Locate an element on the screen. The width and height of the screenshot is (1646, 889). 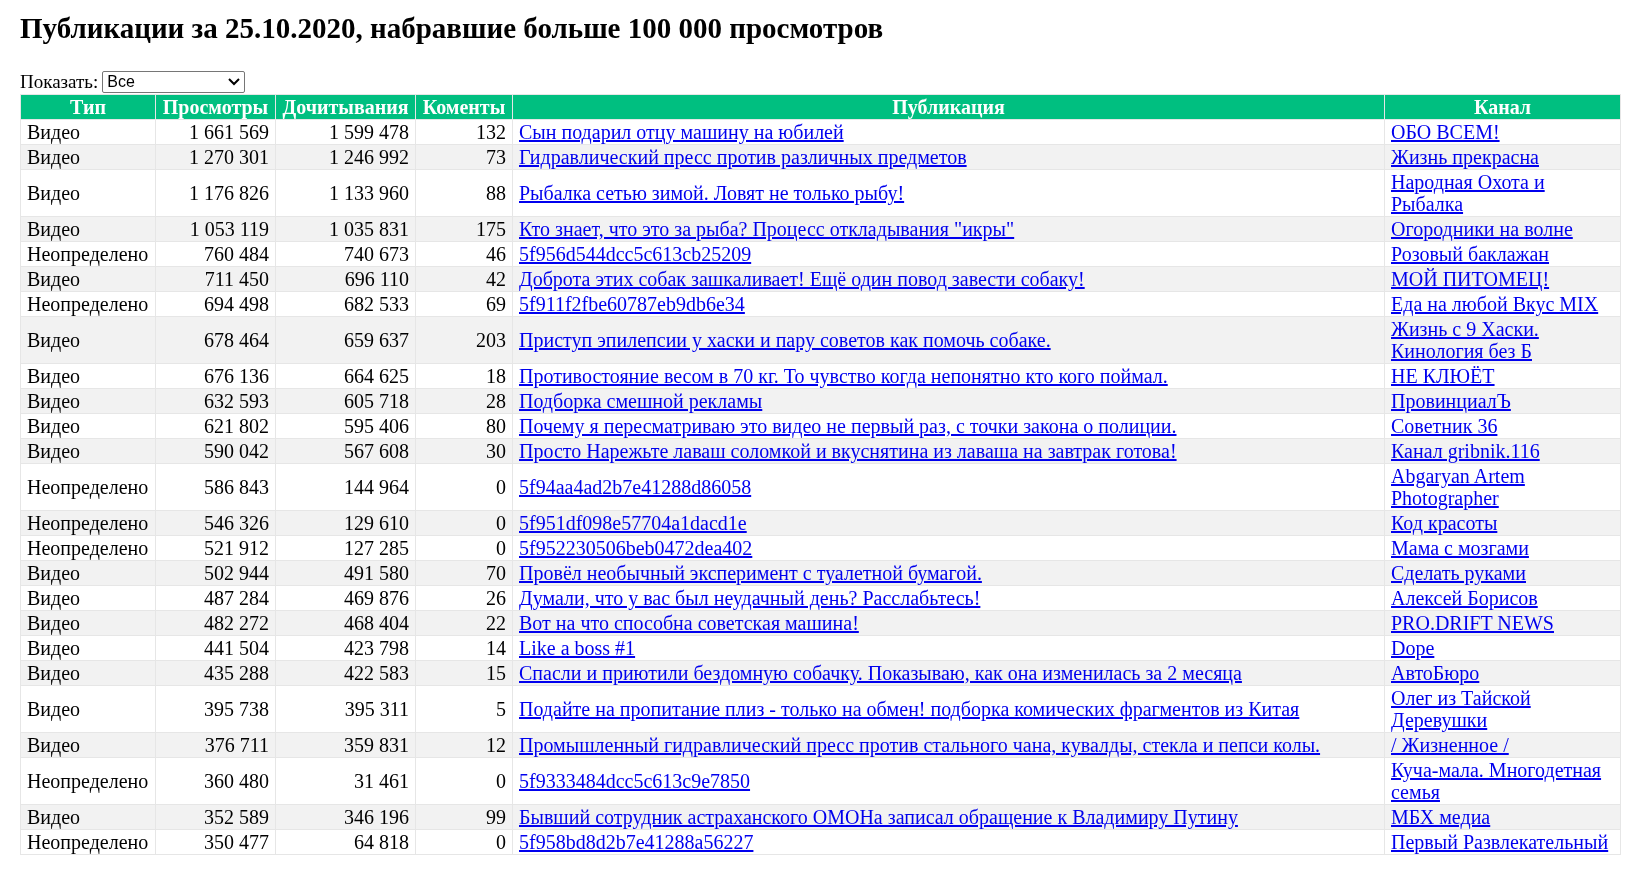
reads-cell: 664 625 is located at coordinates (345, 376).